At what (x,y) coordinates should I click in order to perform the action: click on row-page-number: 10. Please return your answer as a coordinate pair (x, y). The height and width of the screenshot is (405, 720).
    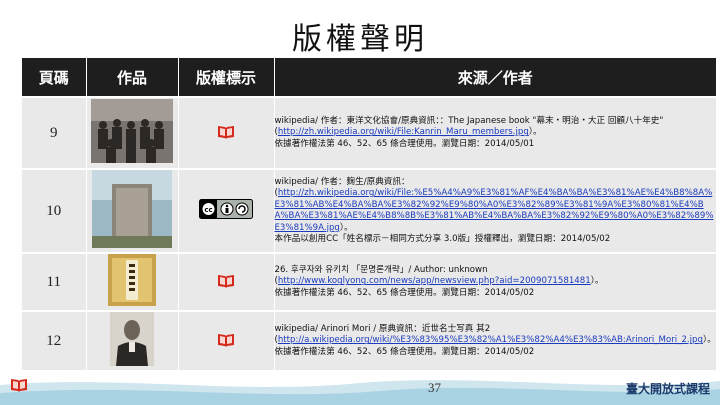
    Looking at the image, I should click on (54, 210).